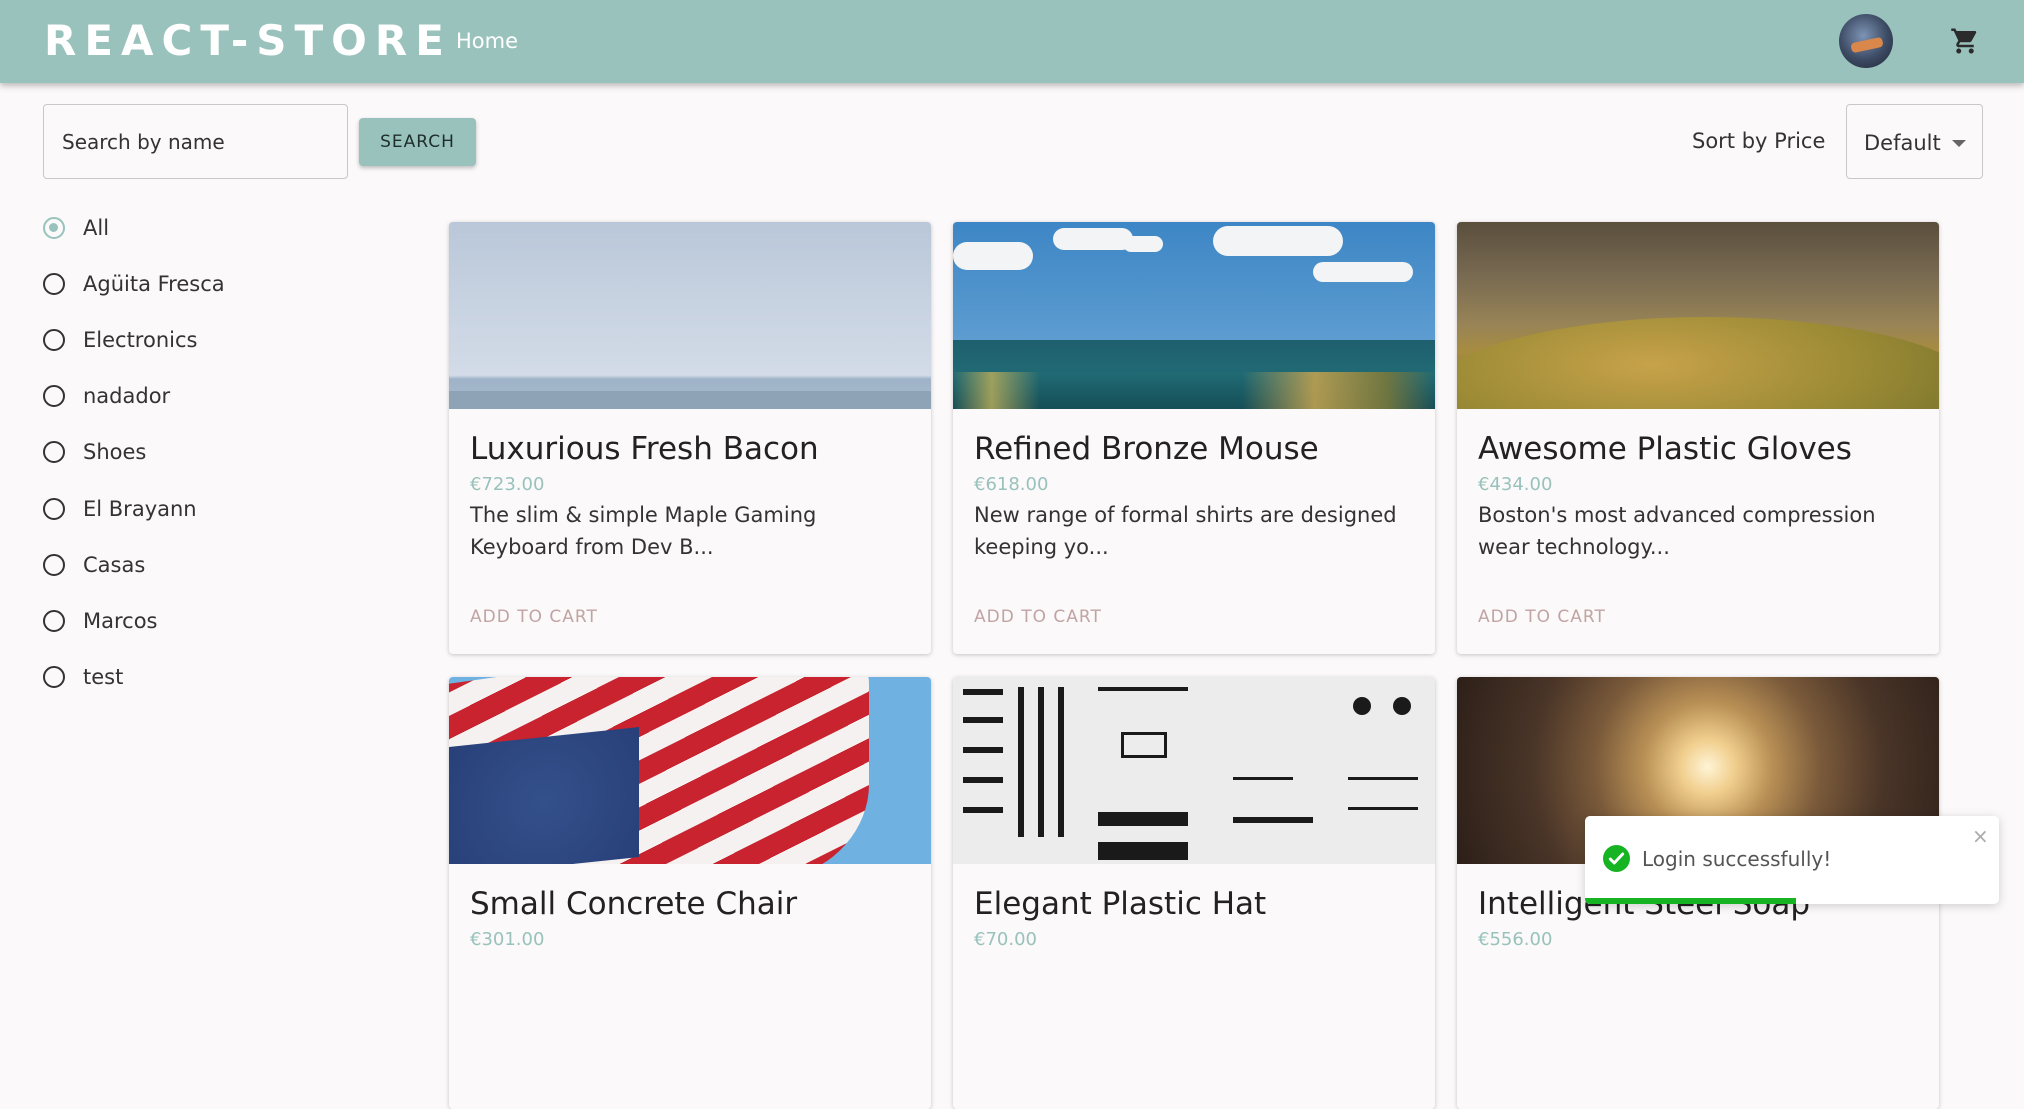 The width and height of the screenshot is (2024, 1109). I want to click on caret-down-icon, so click(1959, 143).